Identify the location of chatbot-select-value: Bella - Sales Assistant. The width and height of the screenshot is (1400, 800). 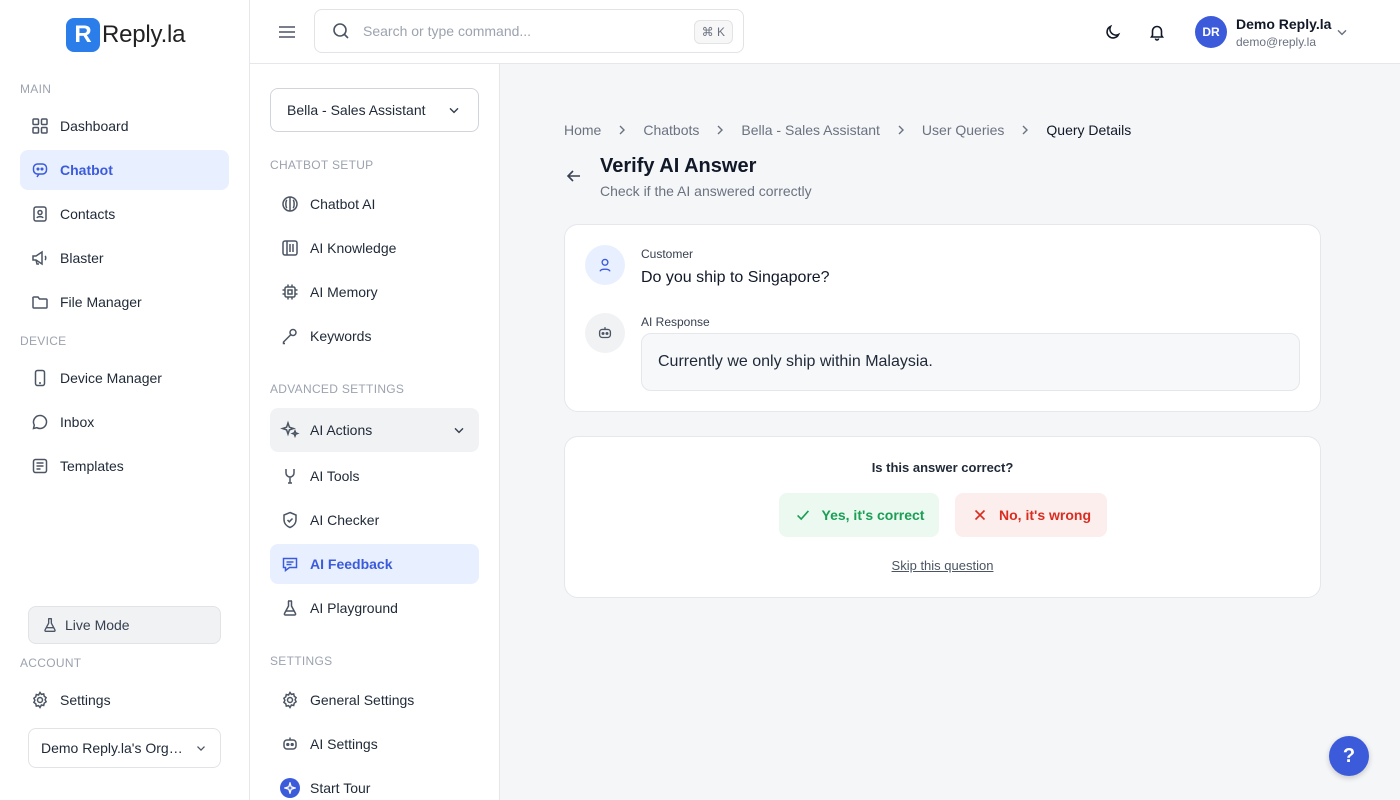
(356, 110).